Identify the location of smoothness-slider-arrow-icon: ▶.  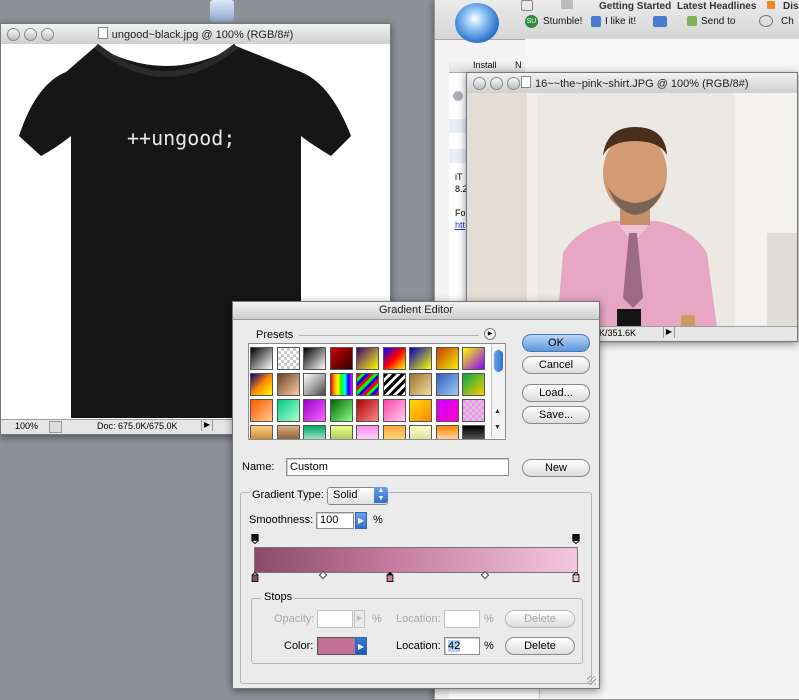
(361, 520).